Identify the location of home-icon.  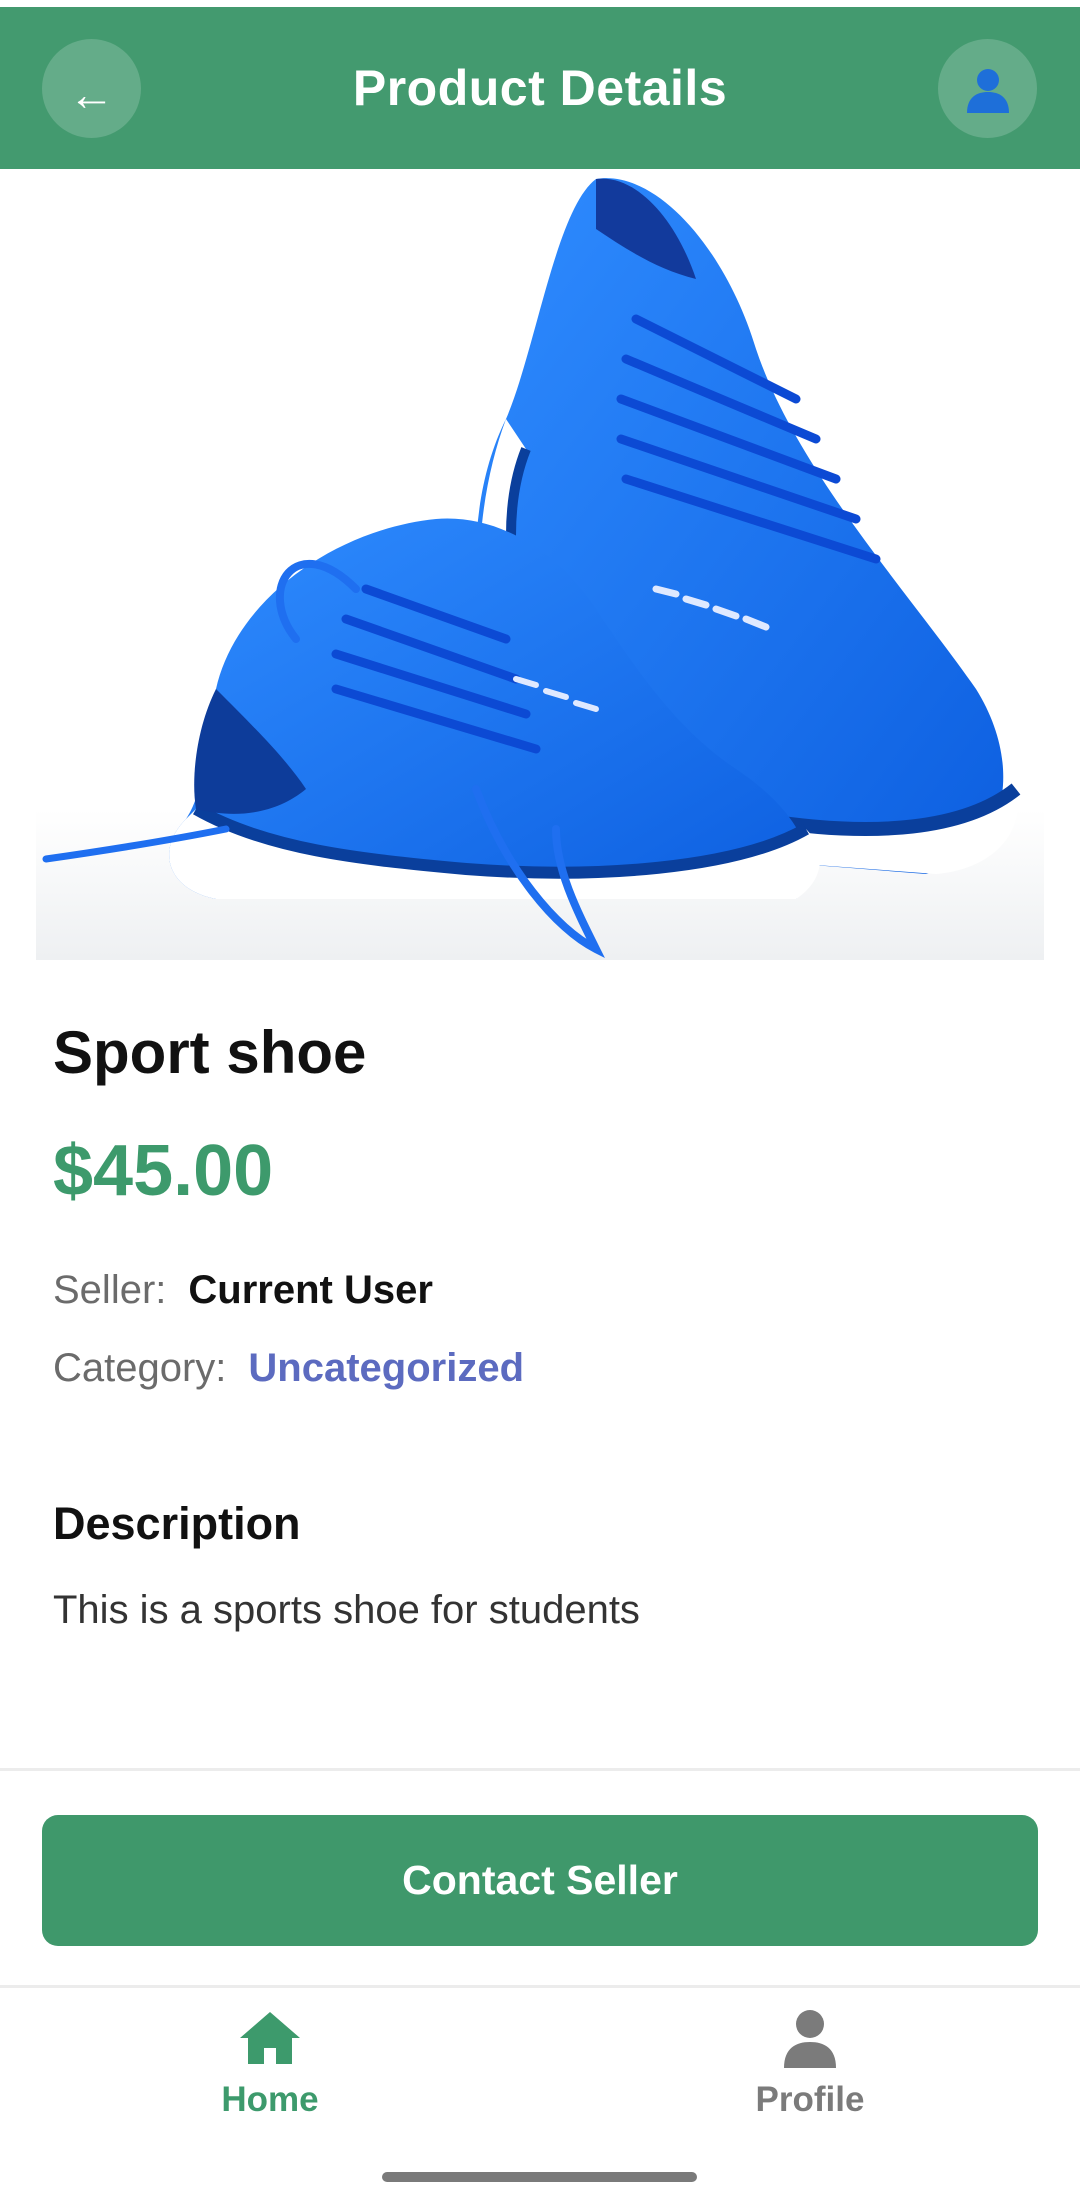
(270, 2038).